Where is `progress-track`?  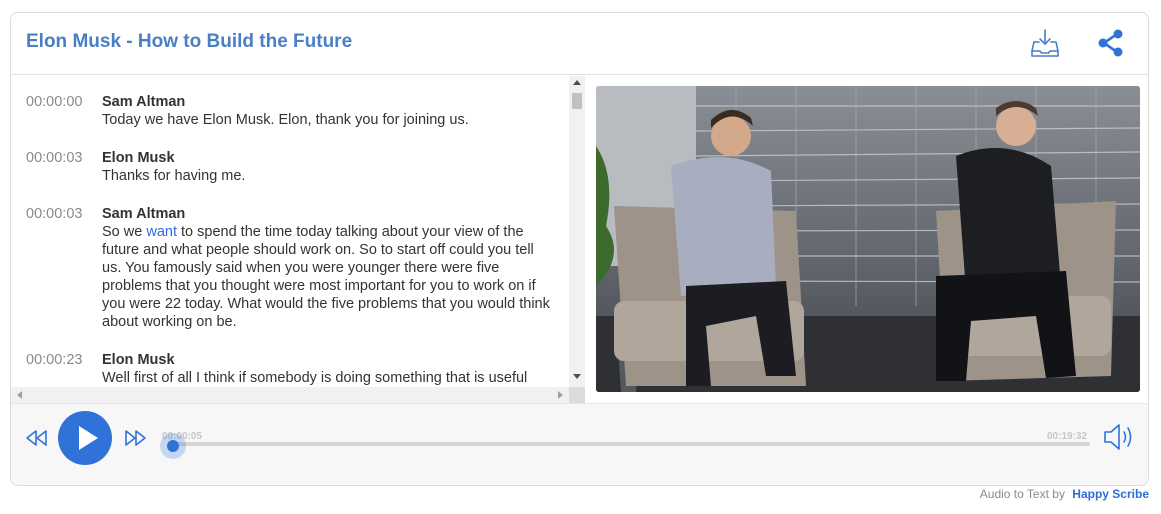
progress-track is located at coordinates (629, 444).